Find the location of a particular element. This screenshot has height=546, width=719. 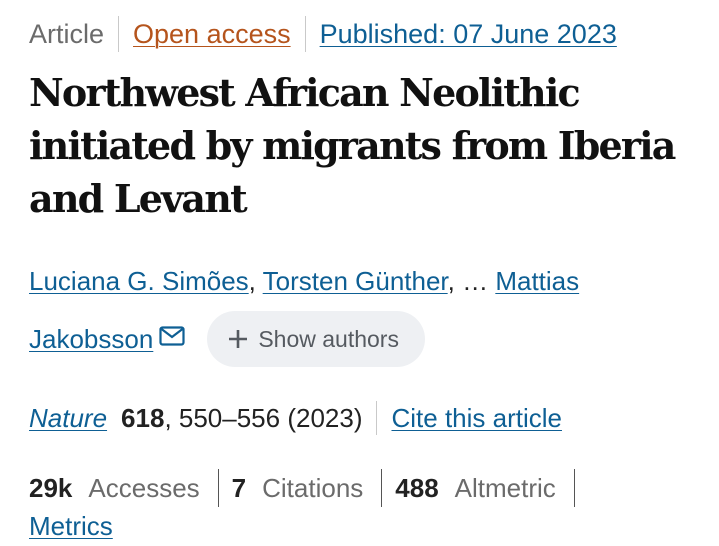

author-list-line2: Jakobsson Show authors is located at coordinates (227, 339).